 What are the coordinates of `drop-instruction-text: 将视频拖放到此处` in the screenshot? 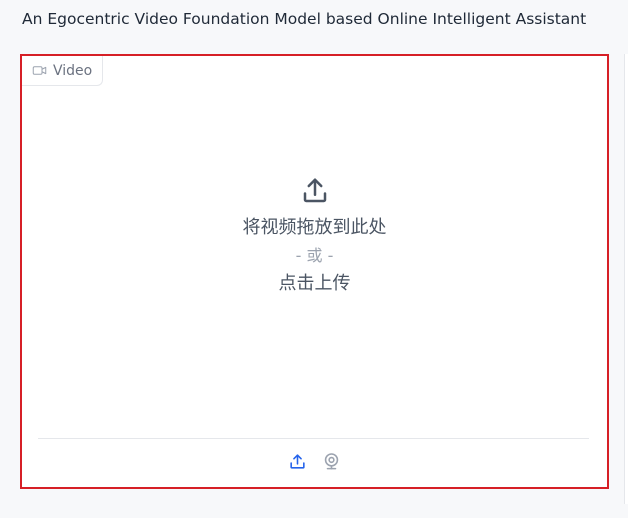 It's located at (314, 227).